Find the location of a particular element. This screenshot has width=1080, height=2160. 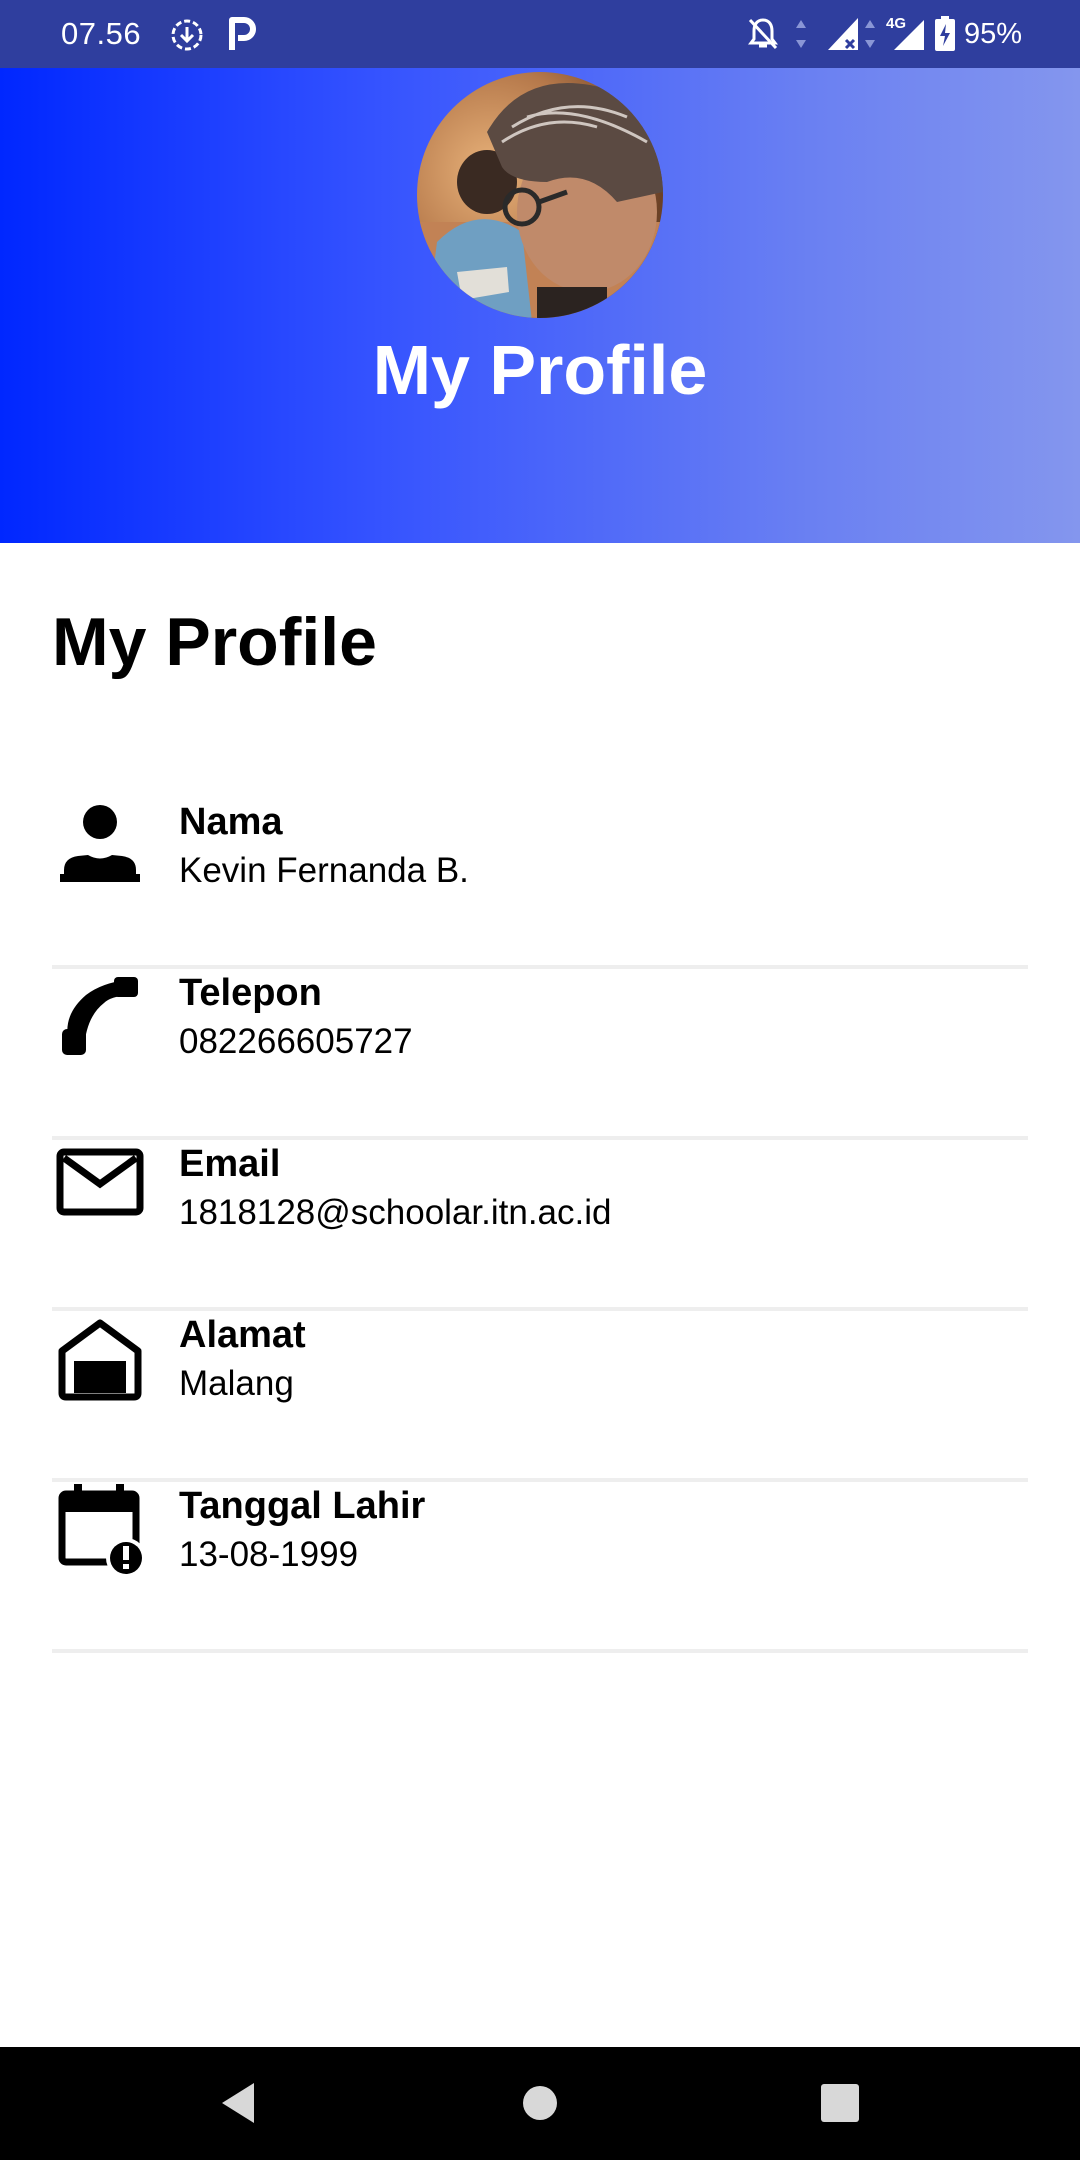

recents-button is located at coordinates (840, 2103).